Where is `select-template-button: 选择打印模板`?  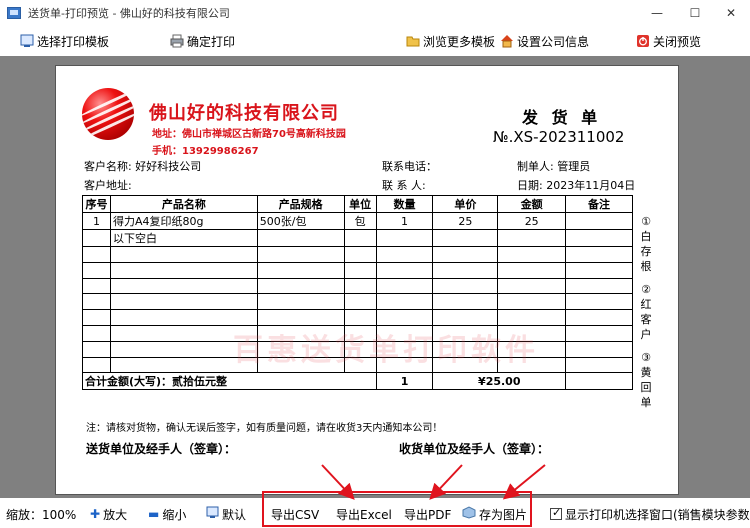 select-template-button: 选择打印模板 is located at coordinates (64, 41).